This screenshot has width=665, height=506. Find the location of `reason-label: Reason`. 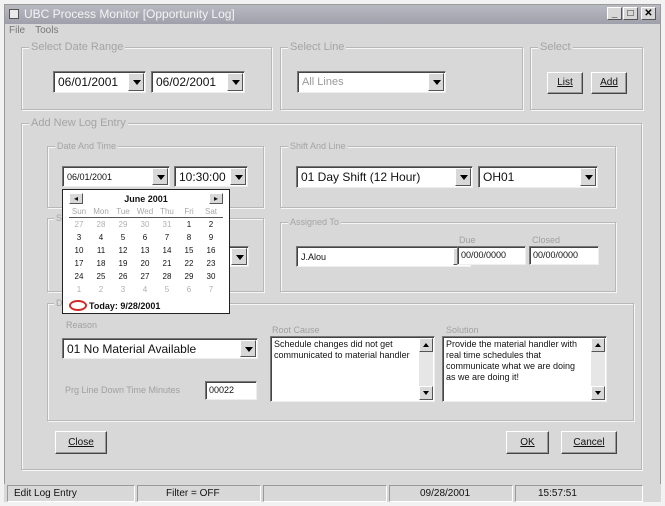

reason-label: Reason is located at coordinates (82, 325).